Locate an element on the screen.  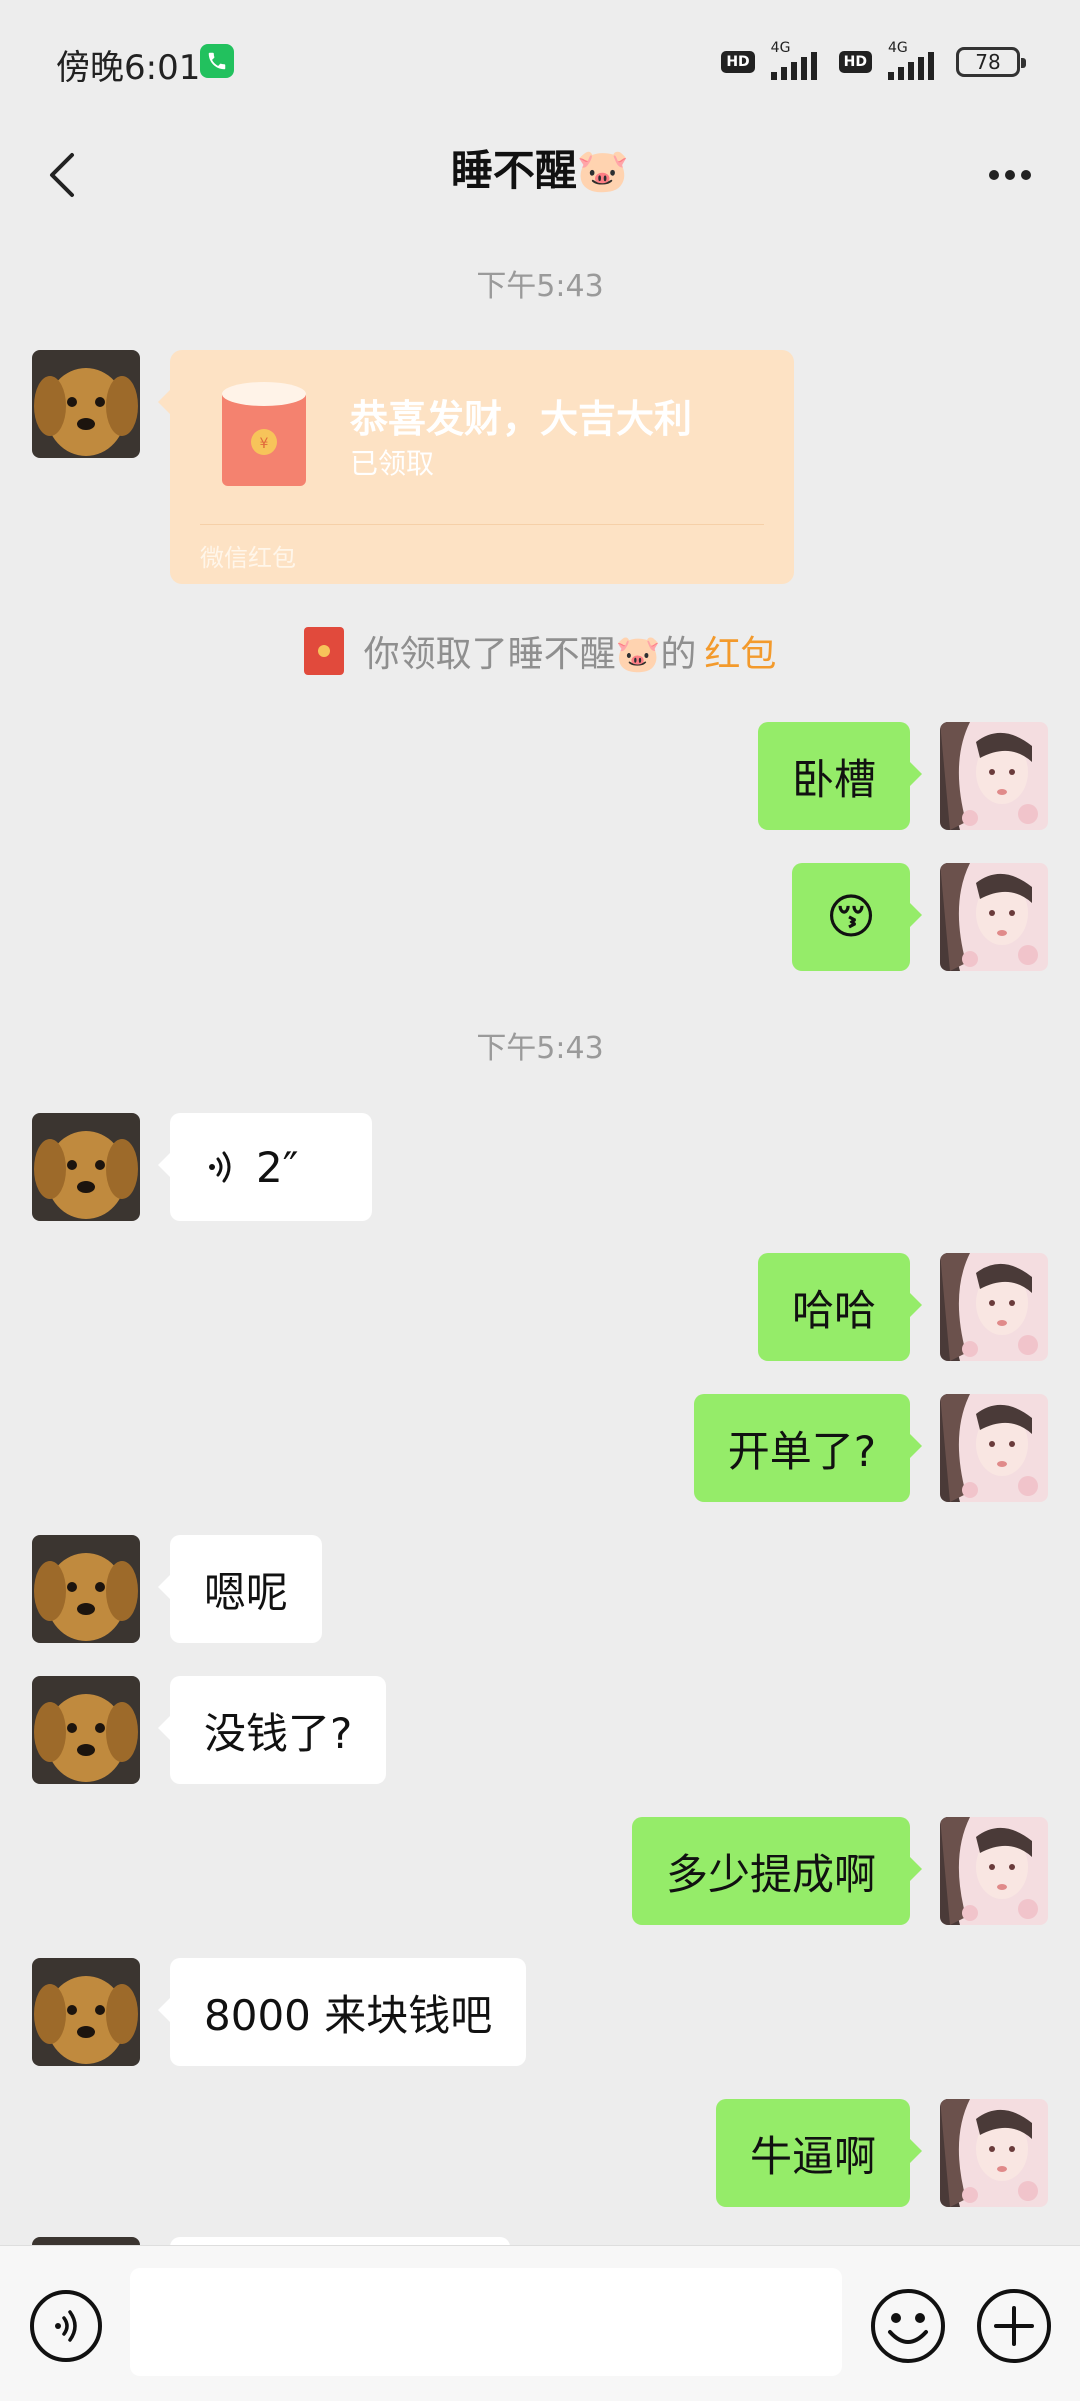
message-input is located at coordinates (486, 2322).